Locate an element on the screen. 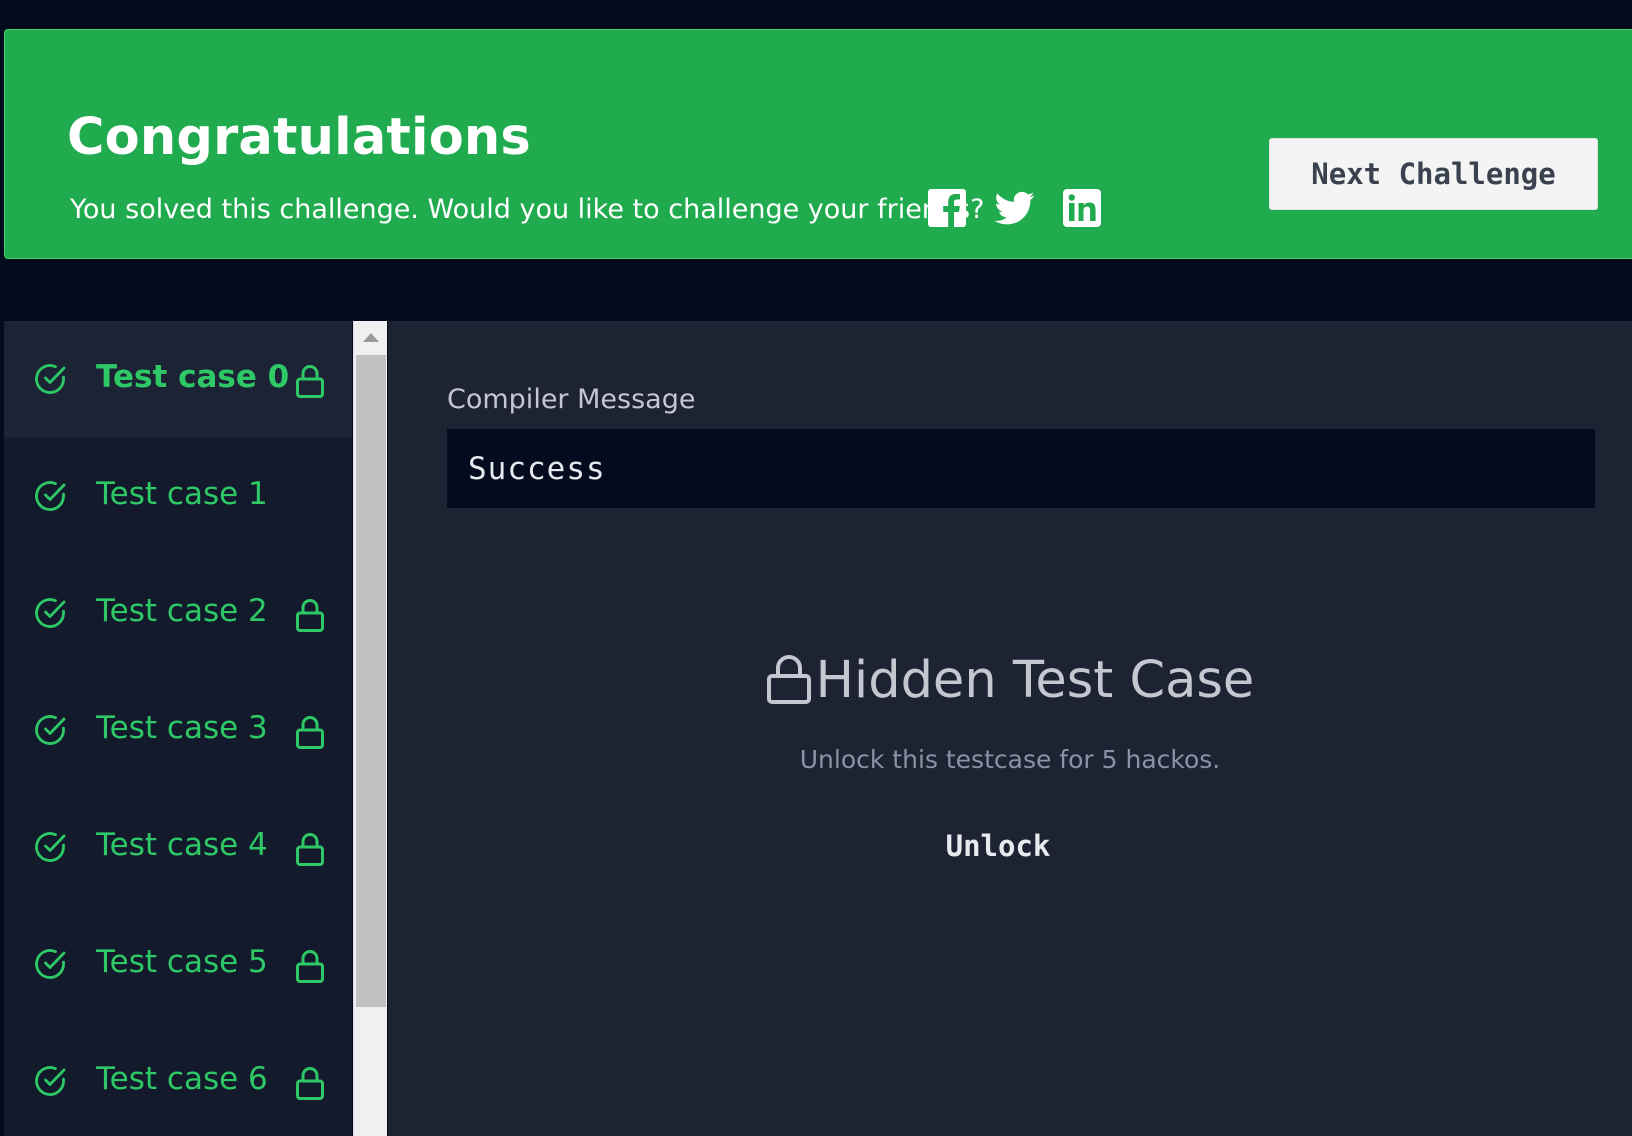 The image size is (1632, 1136). linkedin-icon is located at coordinates (1082, 208).